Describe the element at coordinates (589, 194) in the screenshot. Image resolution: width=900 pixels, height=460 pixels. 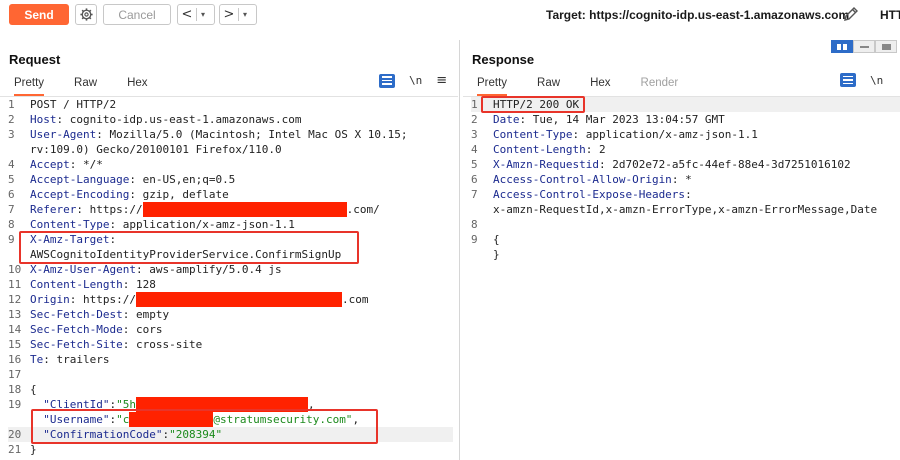
I see `header-name: Access-Control-Expose-Headers` at that location.